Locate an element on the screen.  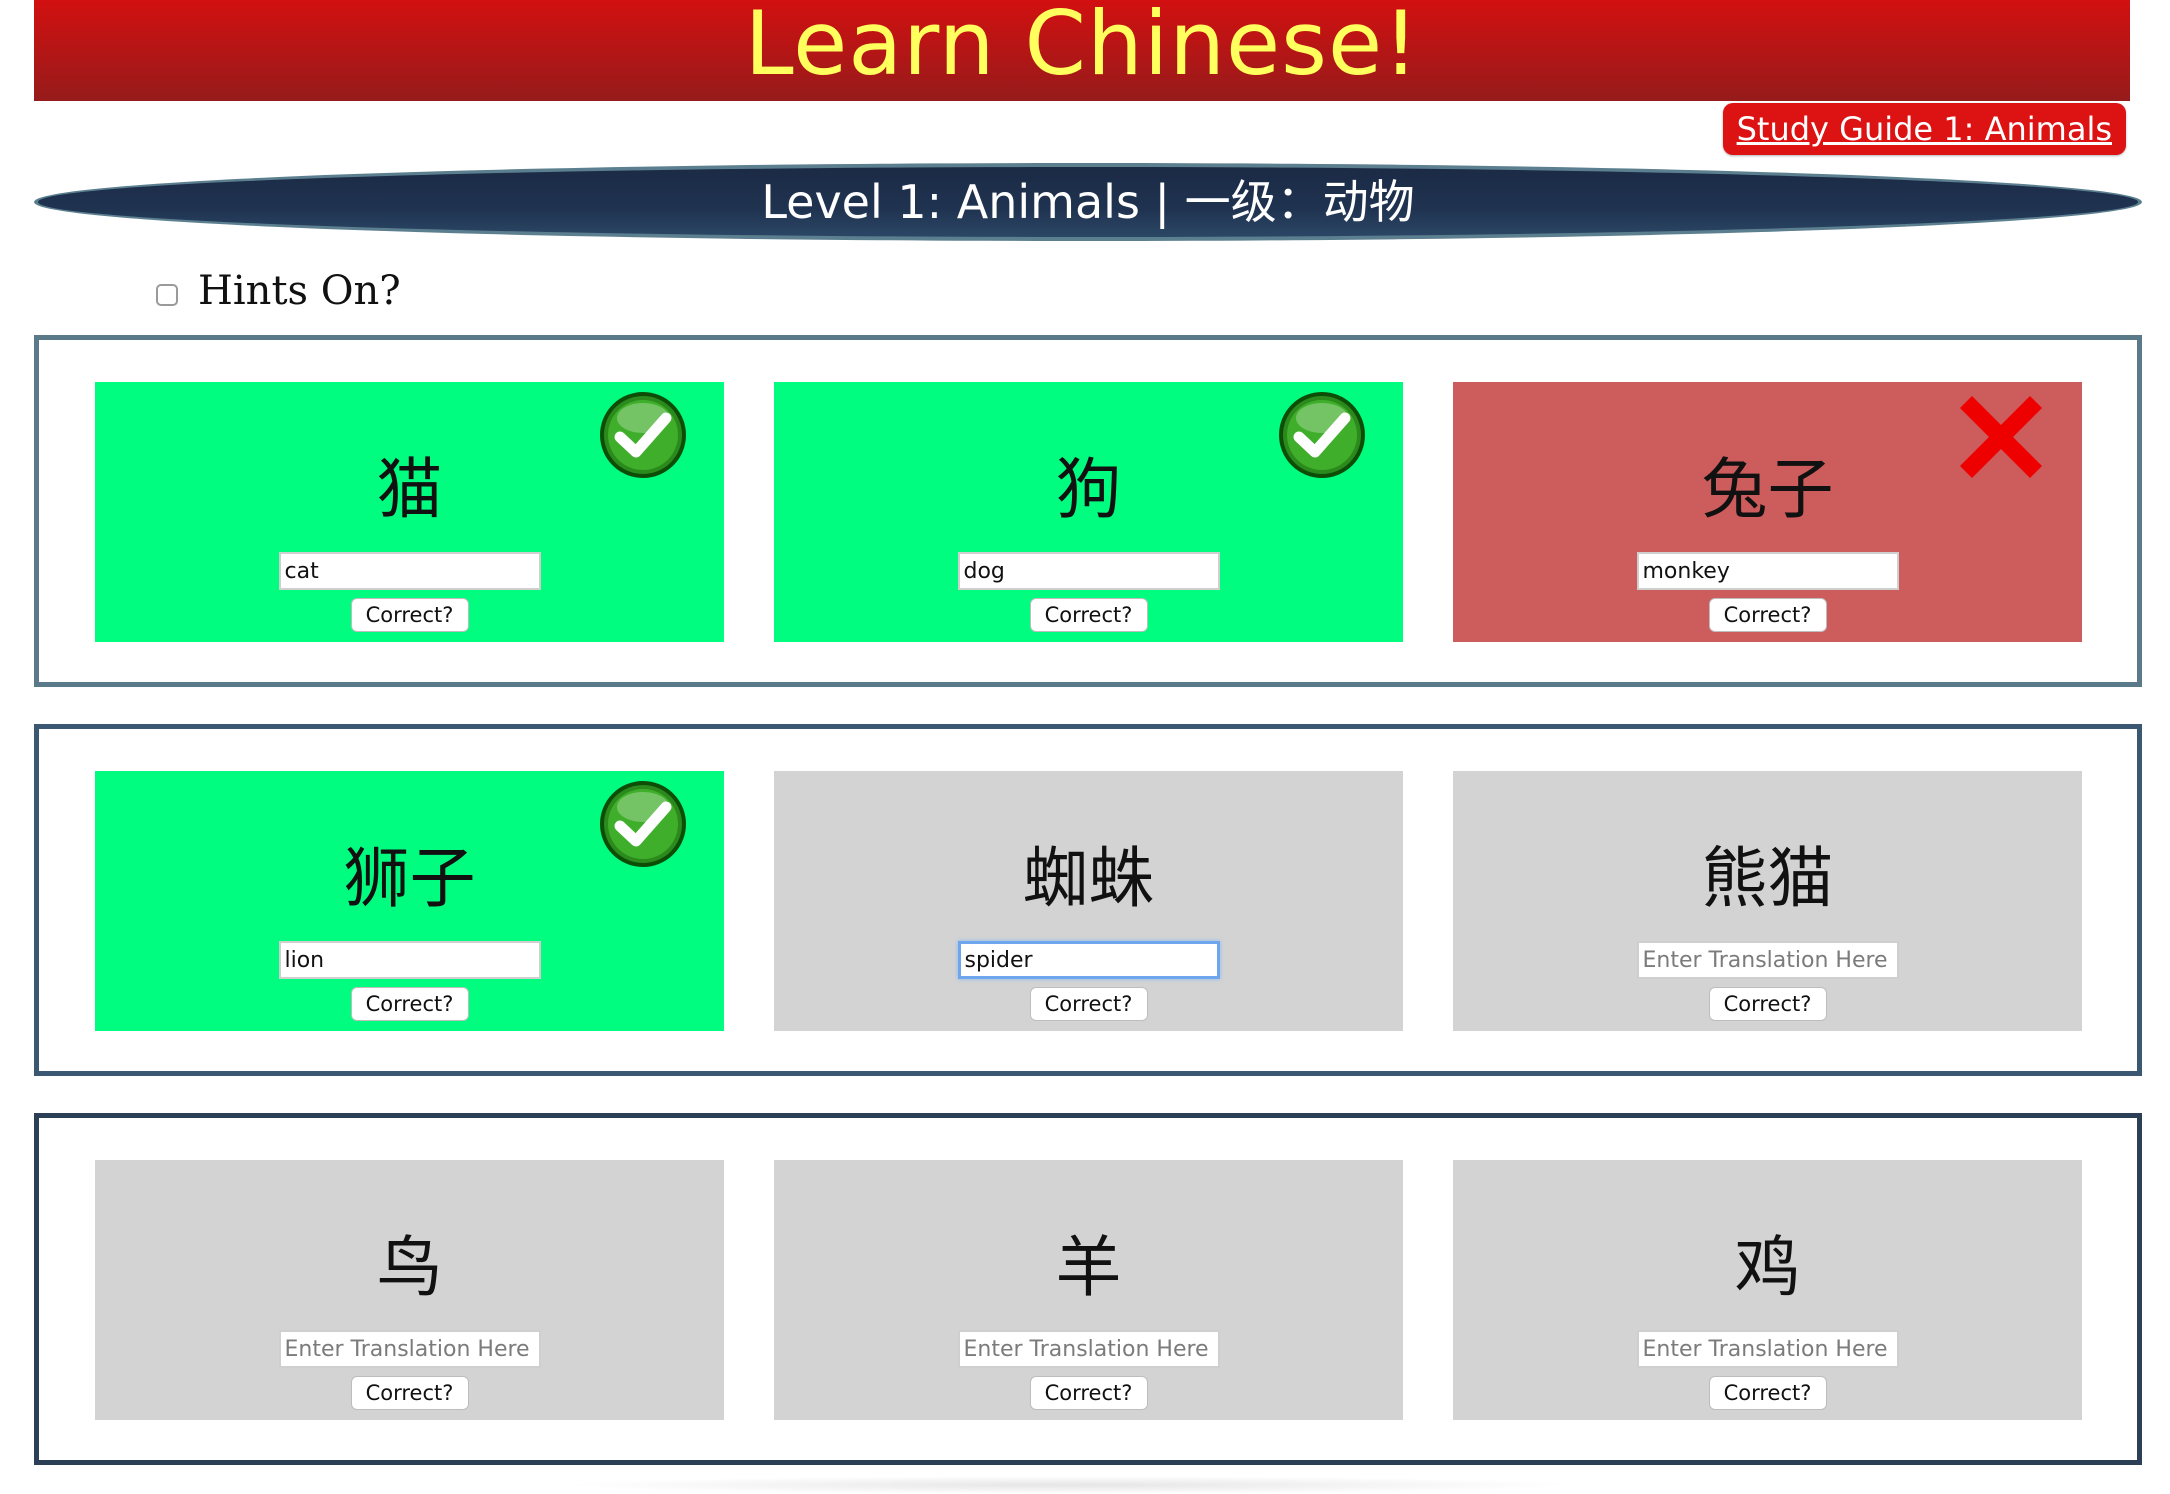
flashcard: 兔子 Correct? is located at coordinates (1767, 512).